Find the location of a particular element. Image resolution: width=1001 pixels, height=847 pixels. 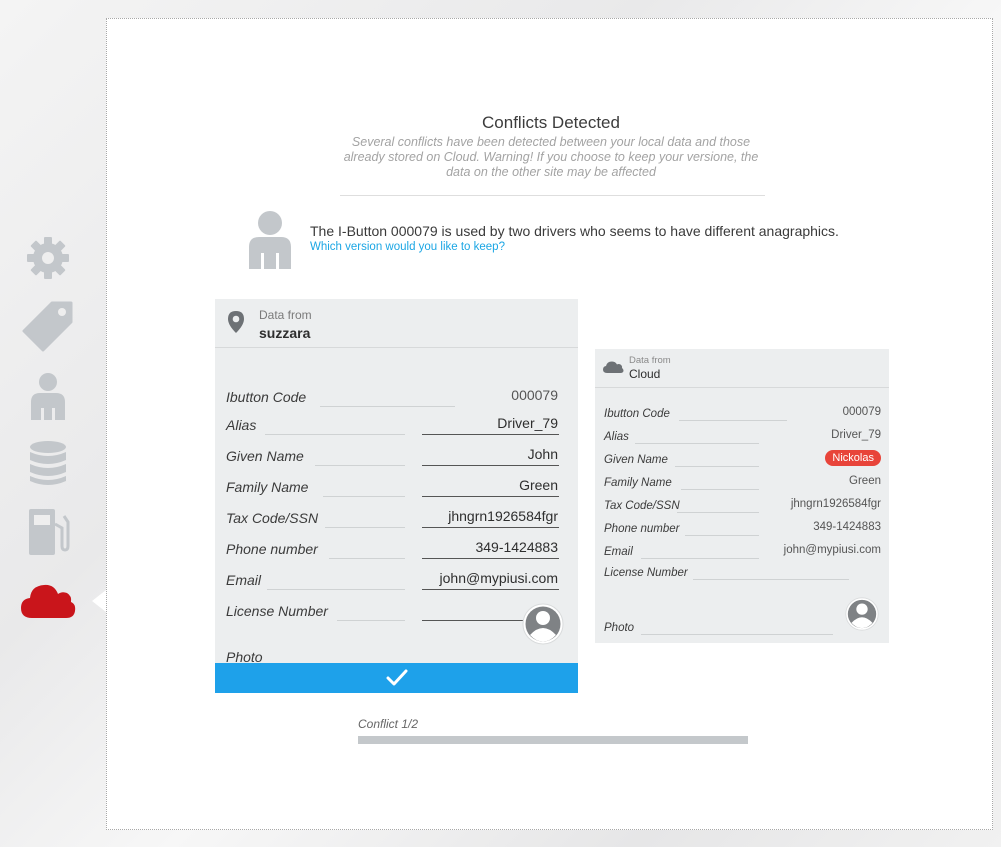

field-alias: Alias Driver_79 is located at coordinates (396, 422).